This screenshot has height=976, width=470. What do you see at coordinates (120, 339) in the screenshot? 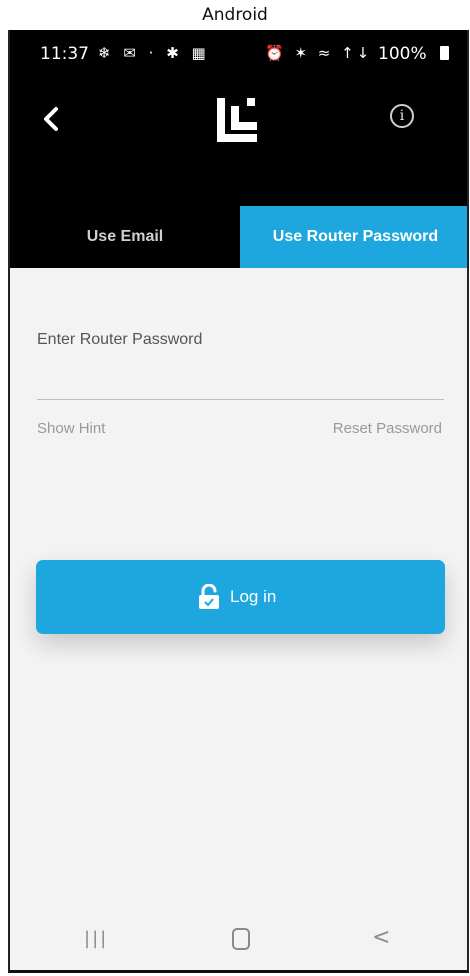
I see `password-label: Enter Router Password` at bounding box center [120, 339].